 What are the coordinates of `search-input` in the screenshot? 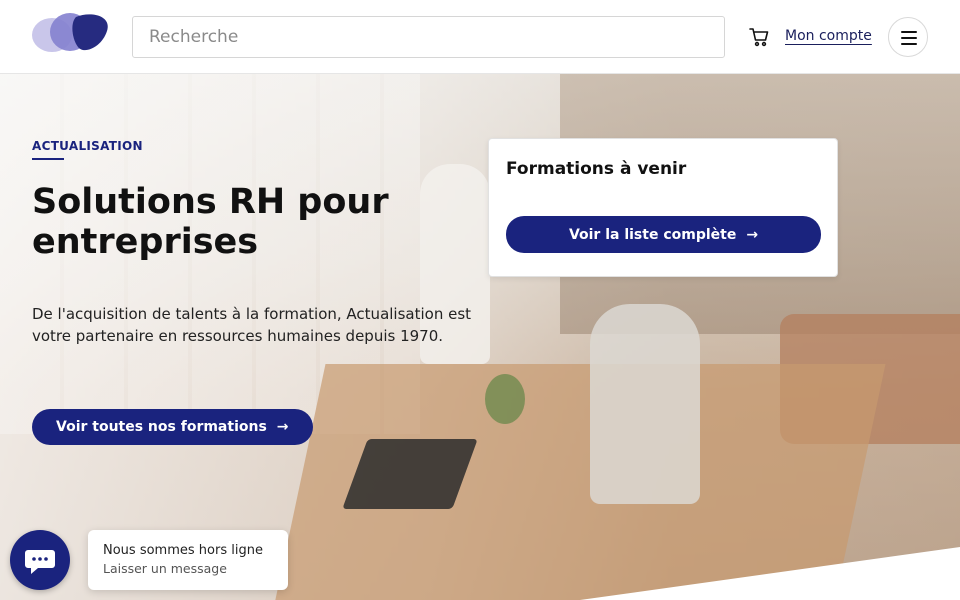 It's located at (428, 37).